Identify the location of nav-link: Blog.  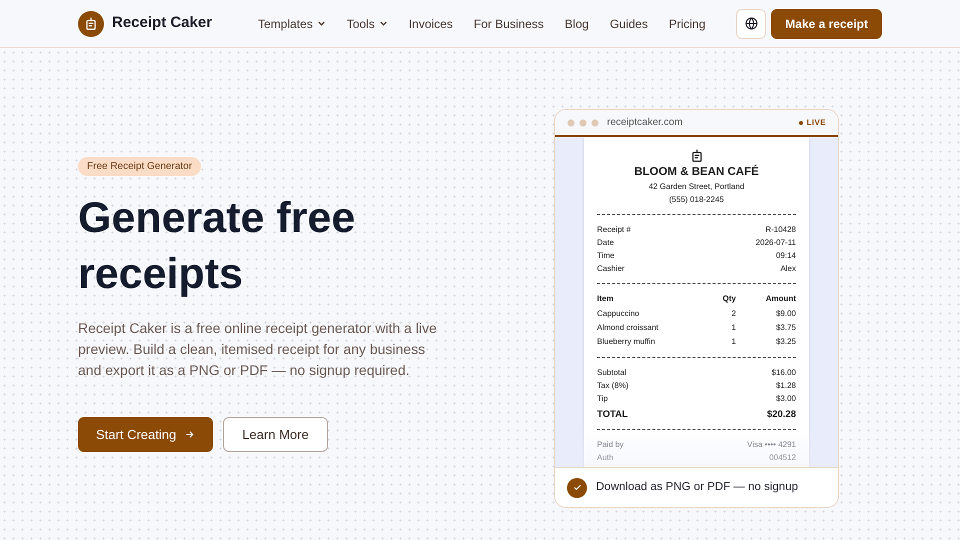
(576, 23).